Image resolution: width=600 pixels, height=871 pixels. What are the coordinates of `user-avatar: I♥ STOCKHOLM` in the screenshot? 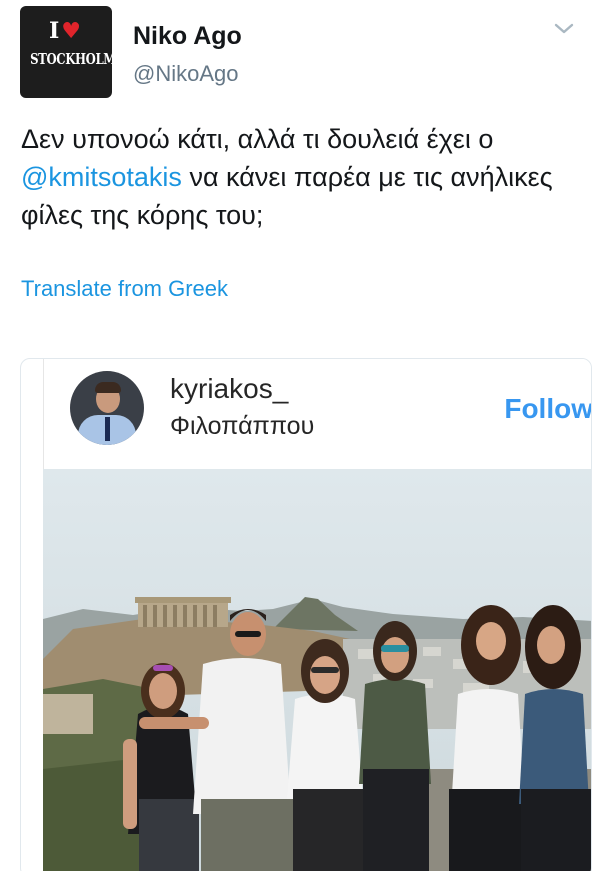 It's located at (66, 52).